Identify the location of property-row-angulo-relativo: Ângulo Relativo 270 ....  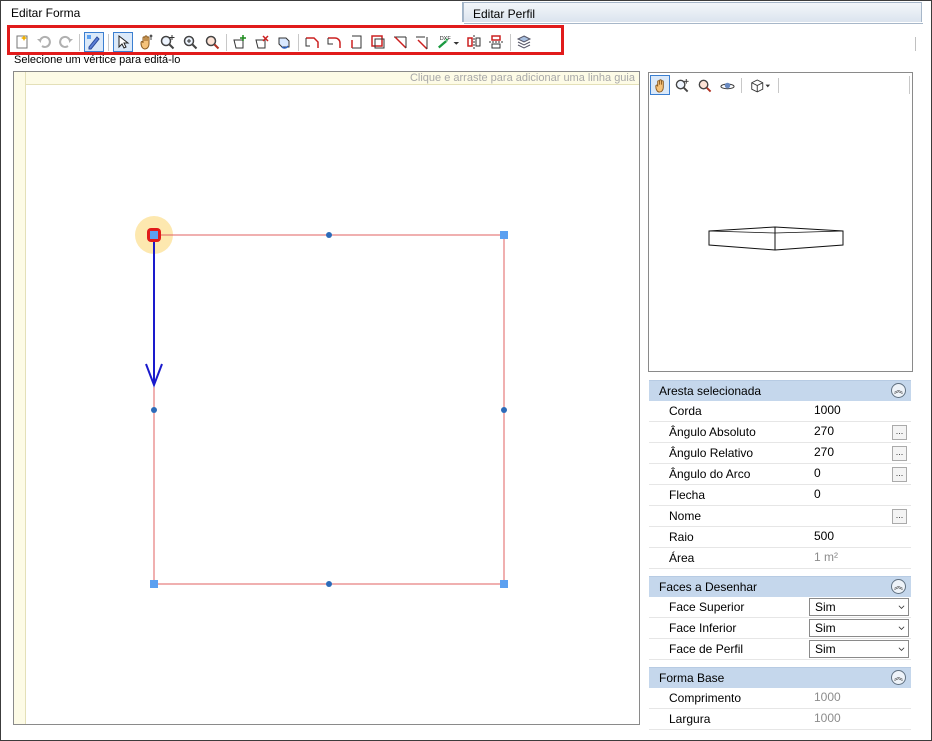
(780, 453).